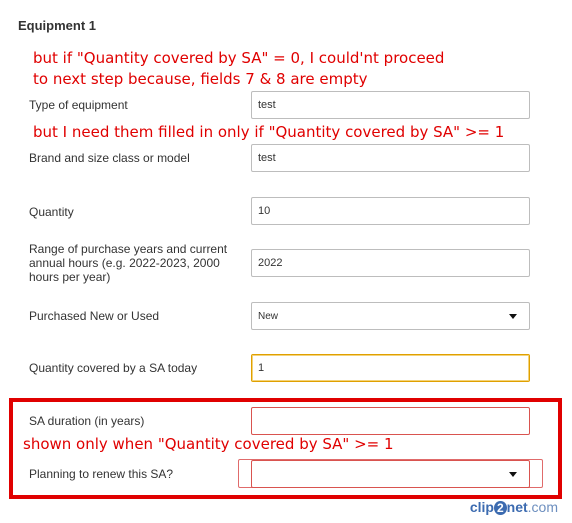 The width and height of the screenshot is (572, 523). Describe the element at coordinates (390, 105) in the screenshot. I see `type-of-equipment-input: test` at that location.